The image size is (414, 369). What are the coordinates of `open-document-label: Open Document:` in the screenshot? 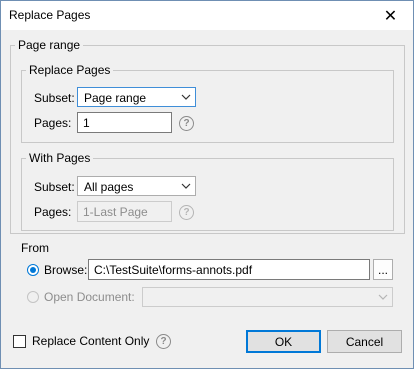 It's located at (89, 297).